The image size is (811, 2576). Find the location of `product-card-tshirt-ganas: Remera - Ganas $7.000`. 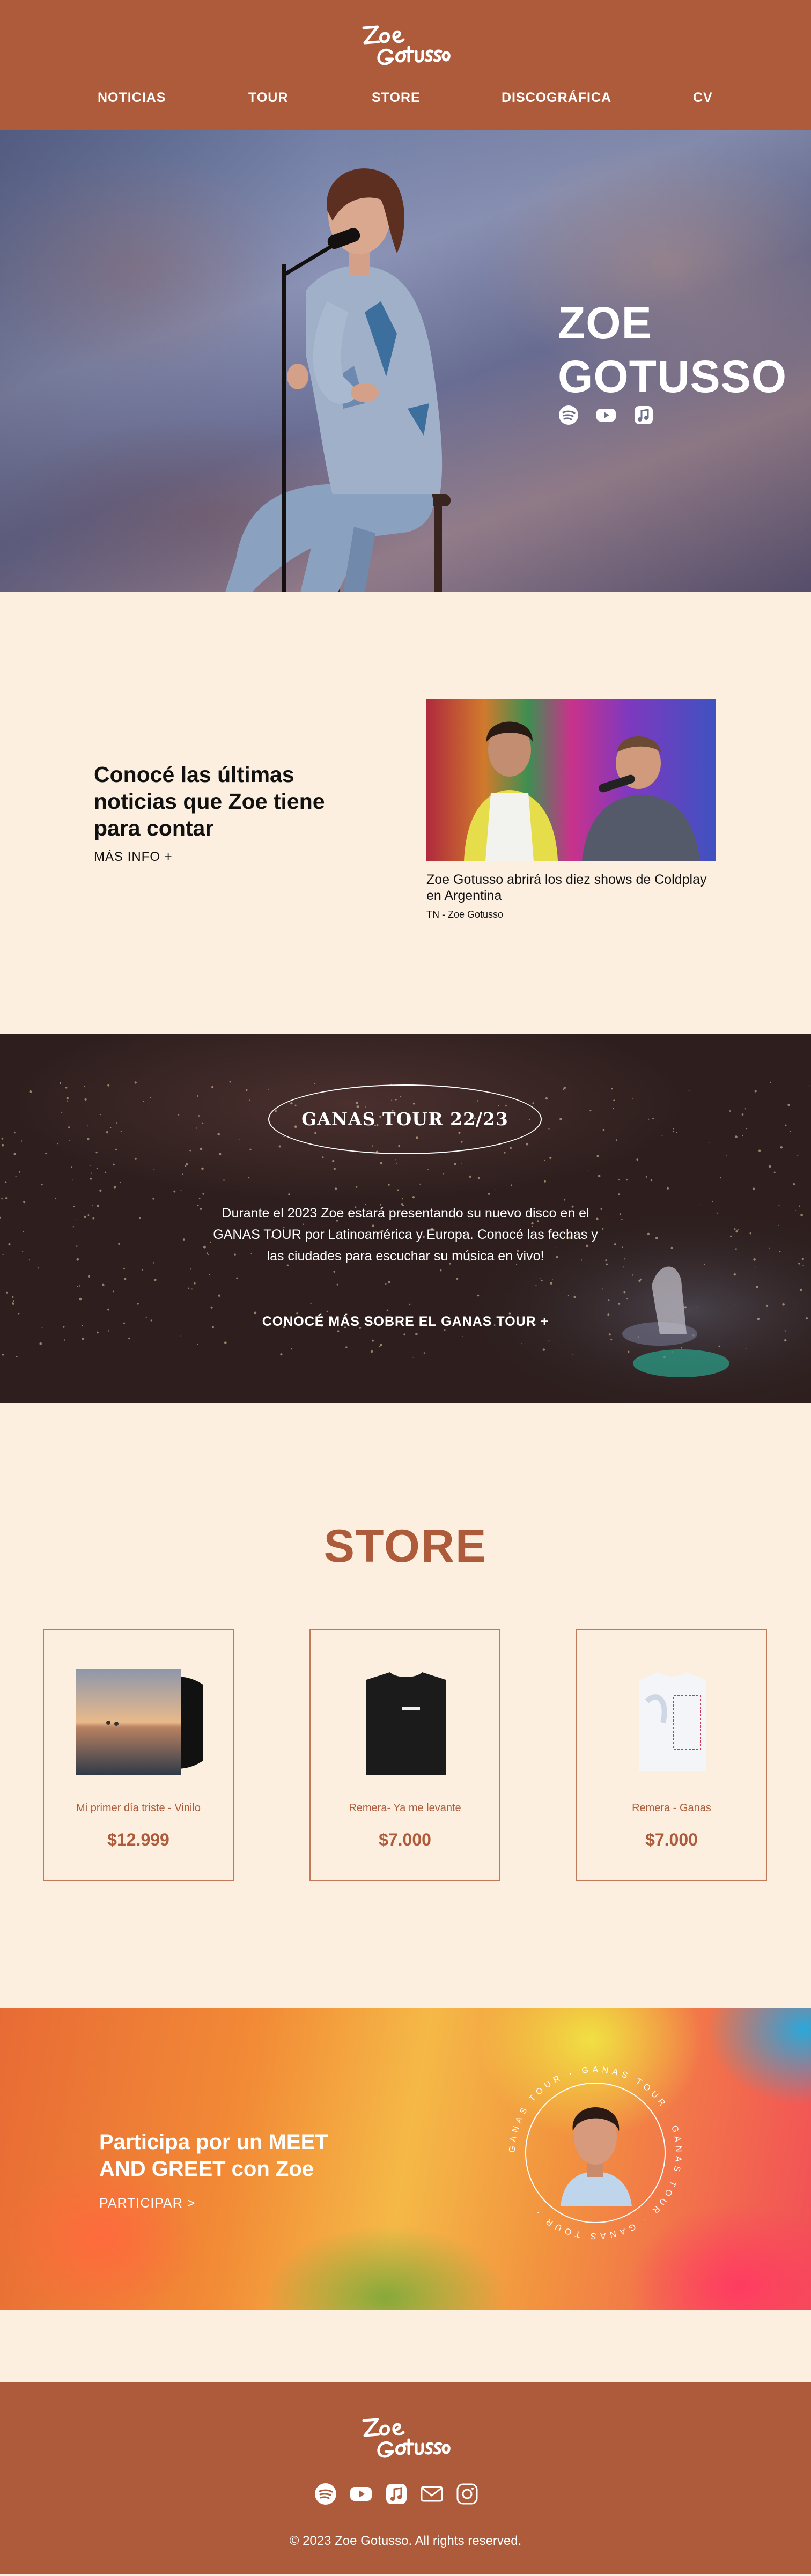

product-card-tshirt-ganas: Remera - Ganas $7.000 is located at coordinates (672, 1755).